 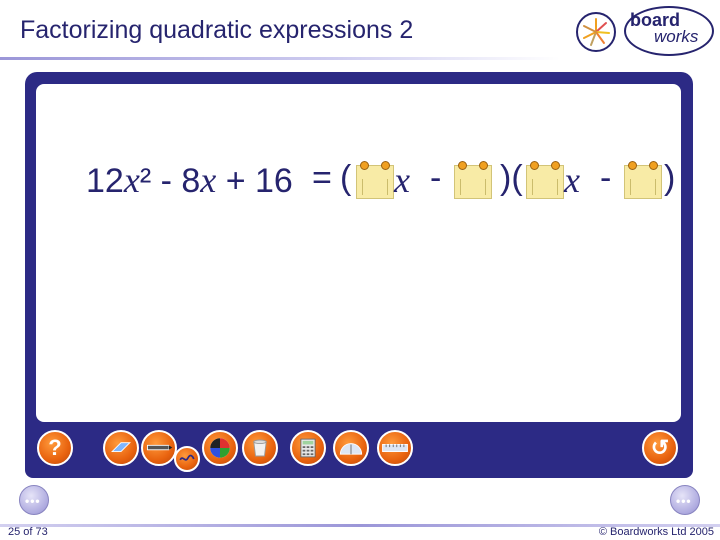 I want to click on eraser-button, so click(x=121, y=448).